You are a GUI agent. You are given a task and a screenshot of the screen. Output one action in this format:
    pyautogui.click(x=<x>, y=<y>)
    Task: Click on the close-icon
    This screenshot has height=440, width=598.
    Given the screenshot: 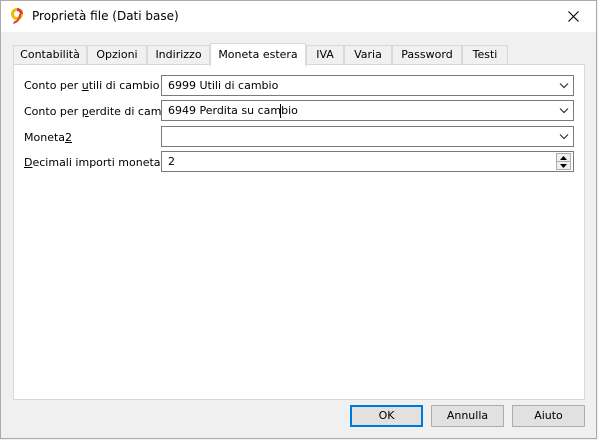 What is the action you would take?
    pyautogui.click(x=573, y=16)
    